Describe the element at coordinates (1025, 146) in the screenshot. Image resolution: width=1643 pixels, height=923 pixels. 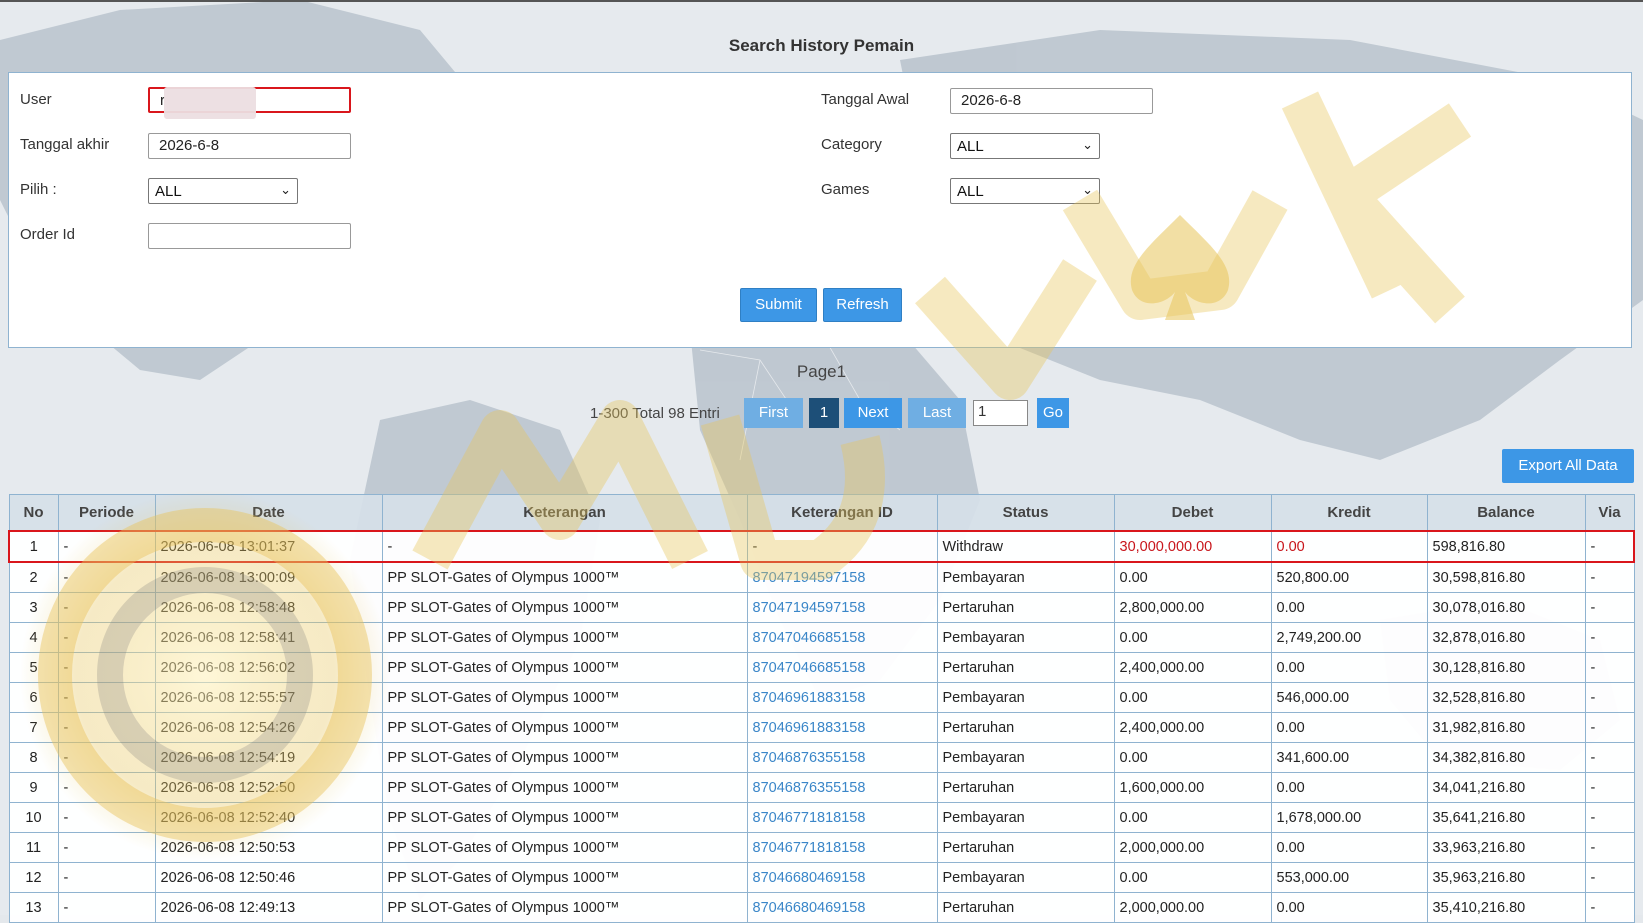
I see `category-select: ALL ⌄` at that location.